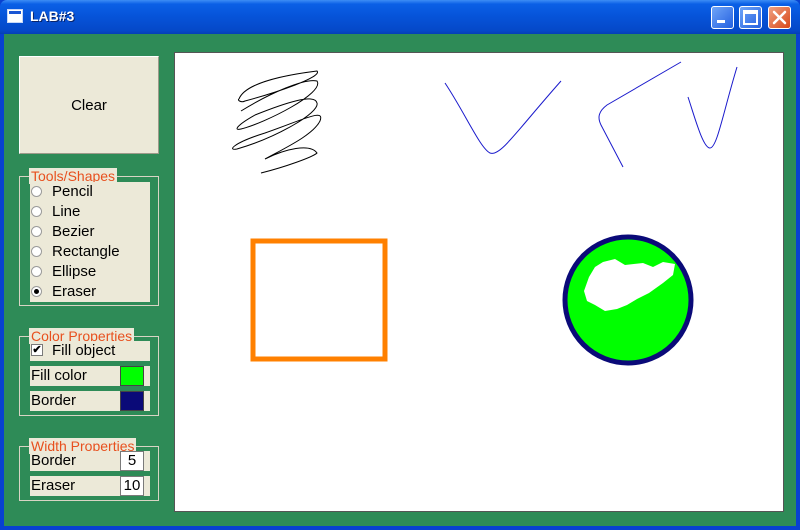 This screenshot has width=800, height=530. What do you see at coordinates (132, 486) in the screenshot?
I see `eraser-width-input: 10` at bounding box center [132, 486].